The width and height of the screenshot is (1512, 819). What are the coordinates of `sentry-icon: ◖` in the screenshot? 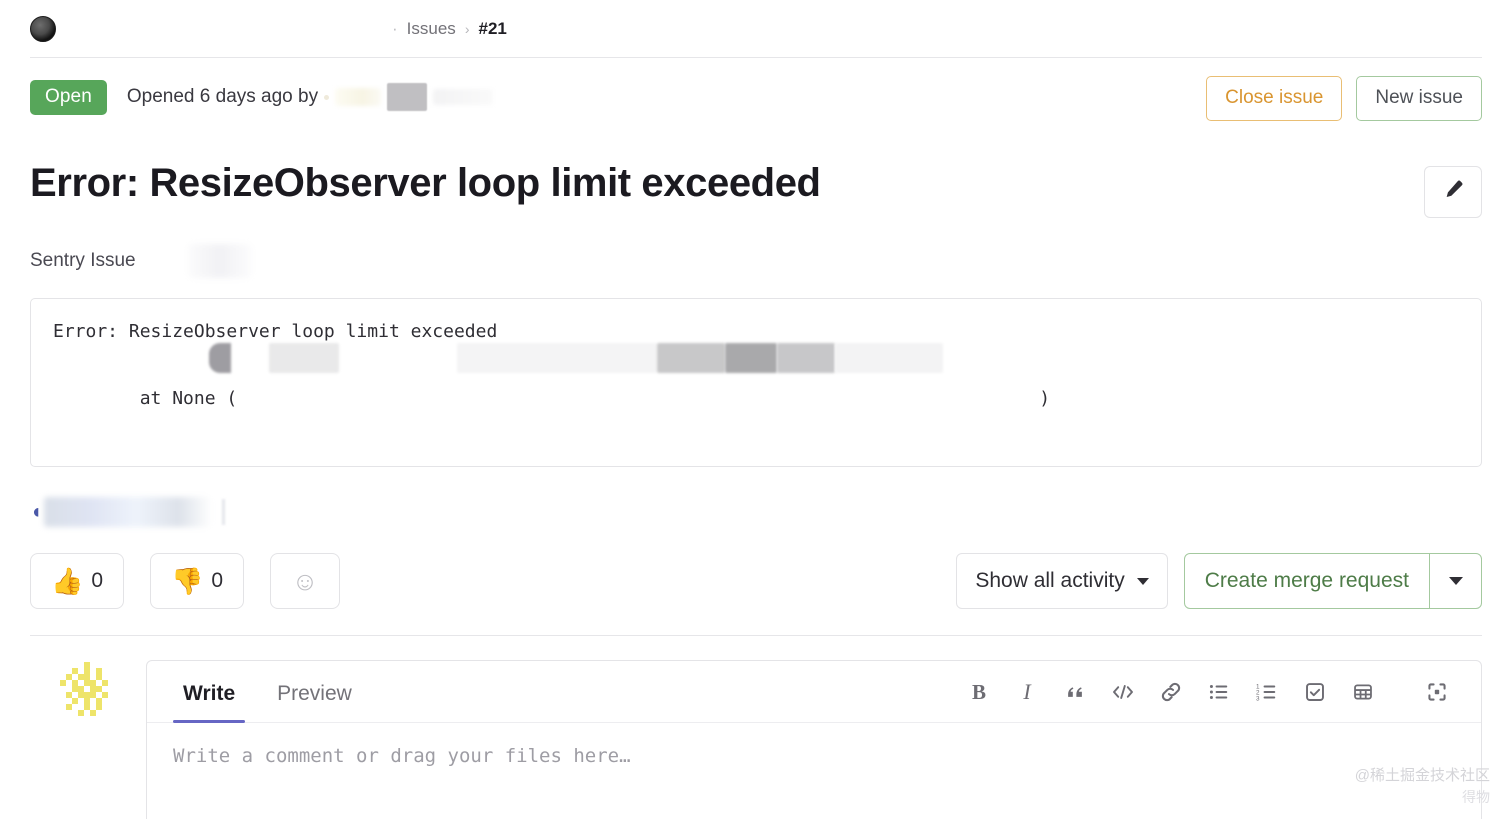 It's located at (36, 511).